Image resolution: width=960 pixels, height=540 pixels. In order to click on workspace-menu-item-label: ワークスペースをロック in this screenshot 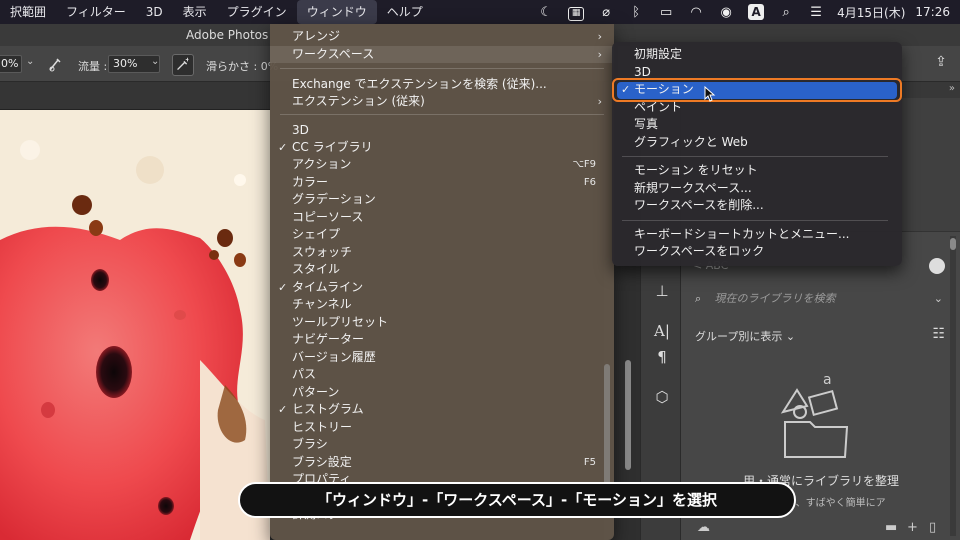, I will do `click(699, 251)`.